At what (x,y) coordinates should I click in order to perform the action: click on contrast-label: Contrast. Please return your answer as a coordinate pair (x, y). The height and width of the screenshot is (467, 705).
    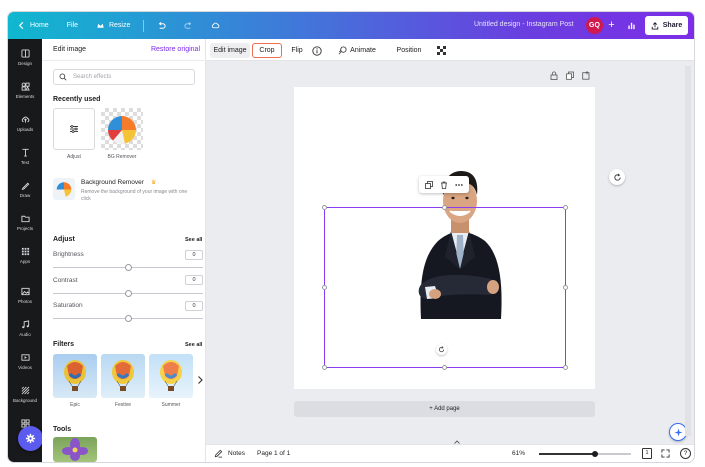
    Looking at the image, I should click on (65, 280).